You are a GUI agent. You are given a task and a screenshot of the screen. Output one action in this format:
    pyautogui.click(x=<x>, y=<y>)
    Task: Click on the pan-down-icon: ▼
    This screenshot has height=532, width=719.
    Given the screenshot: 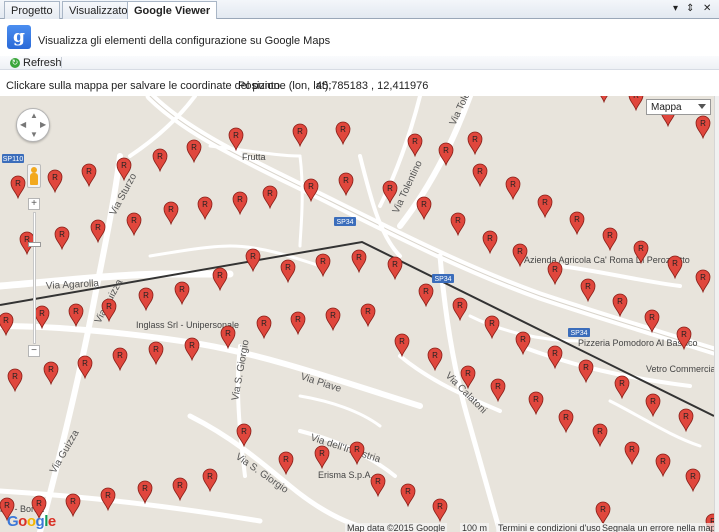 What is the action you would take?
    pyautogui.click(x=34, y=135)
    